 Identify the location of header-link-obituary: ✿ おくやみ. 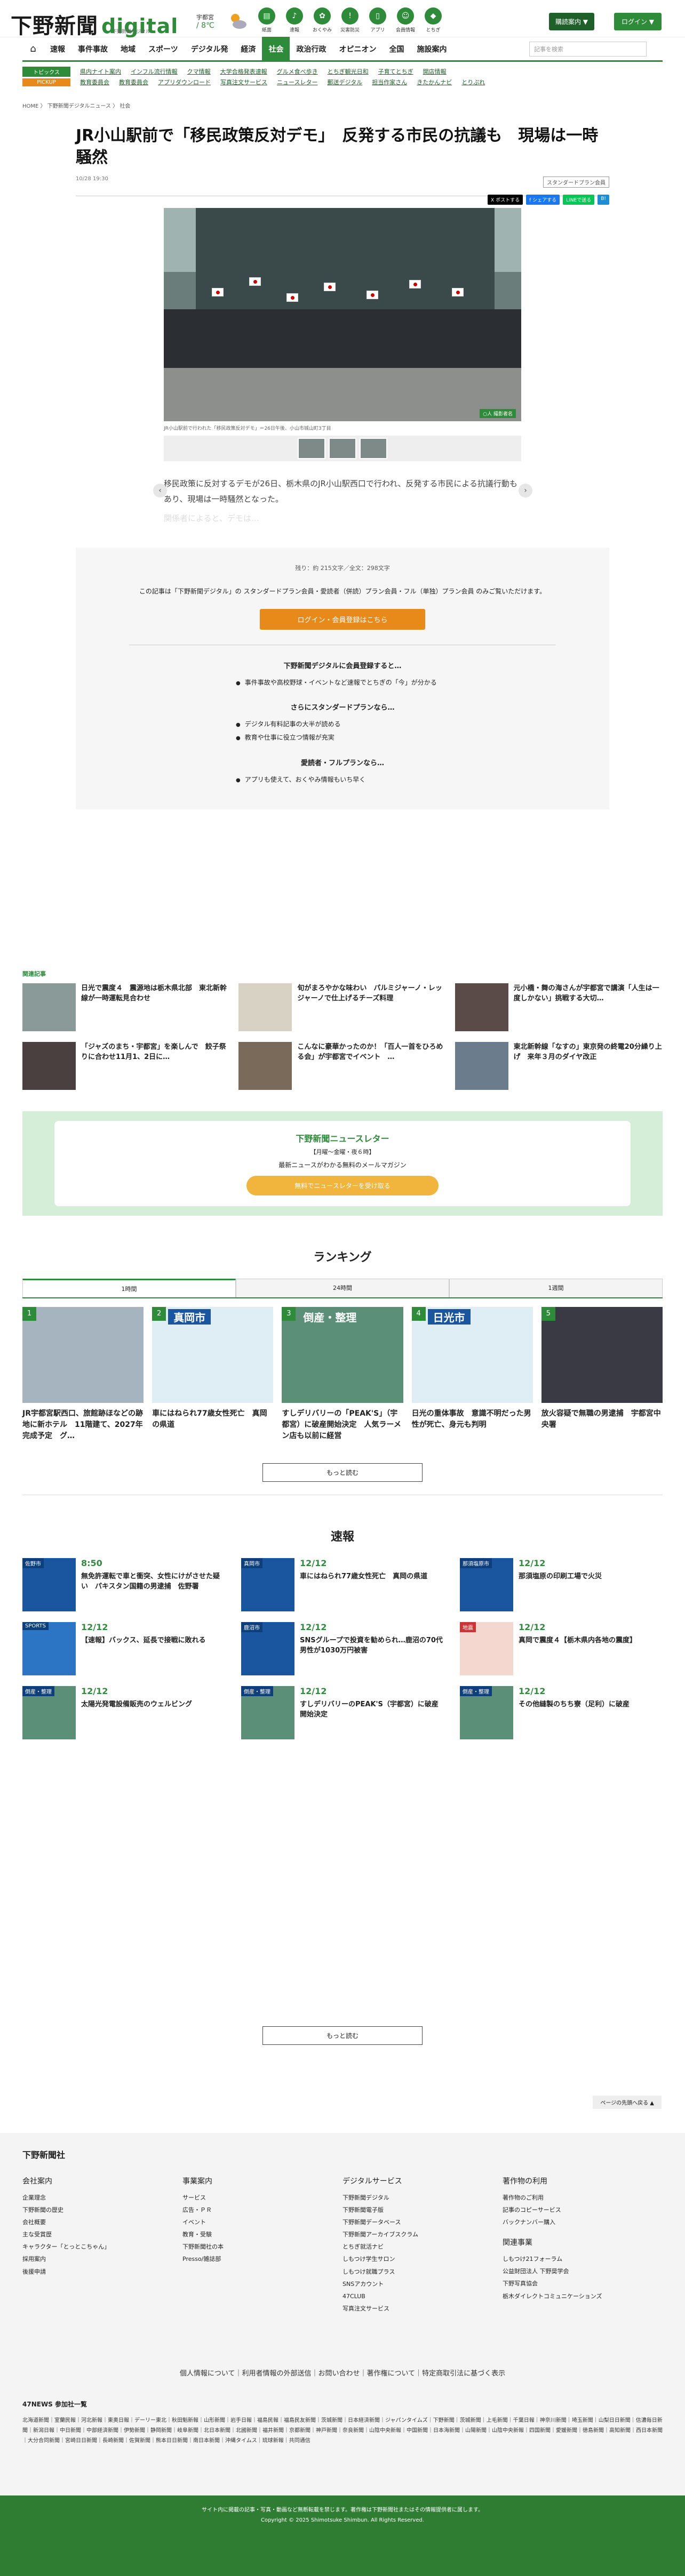
(323, 20).